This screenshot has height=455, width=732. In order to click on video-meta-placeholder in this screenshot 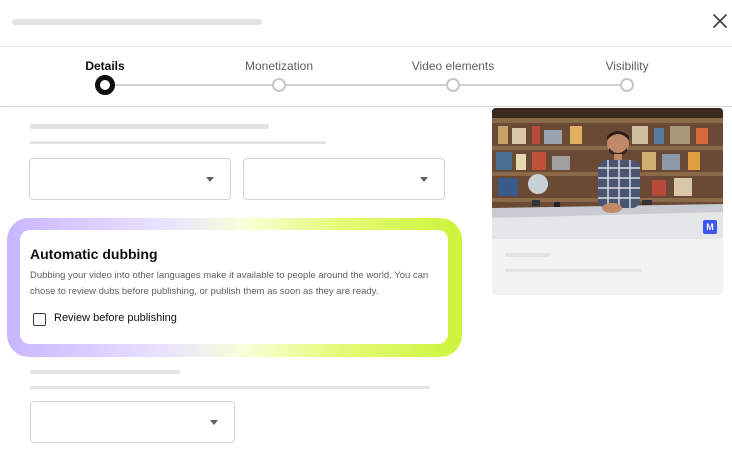, I will do `click(573, 270)`.